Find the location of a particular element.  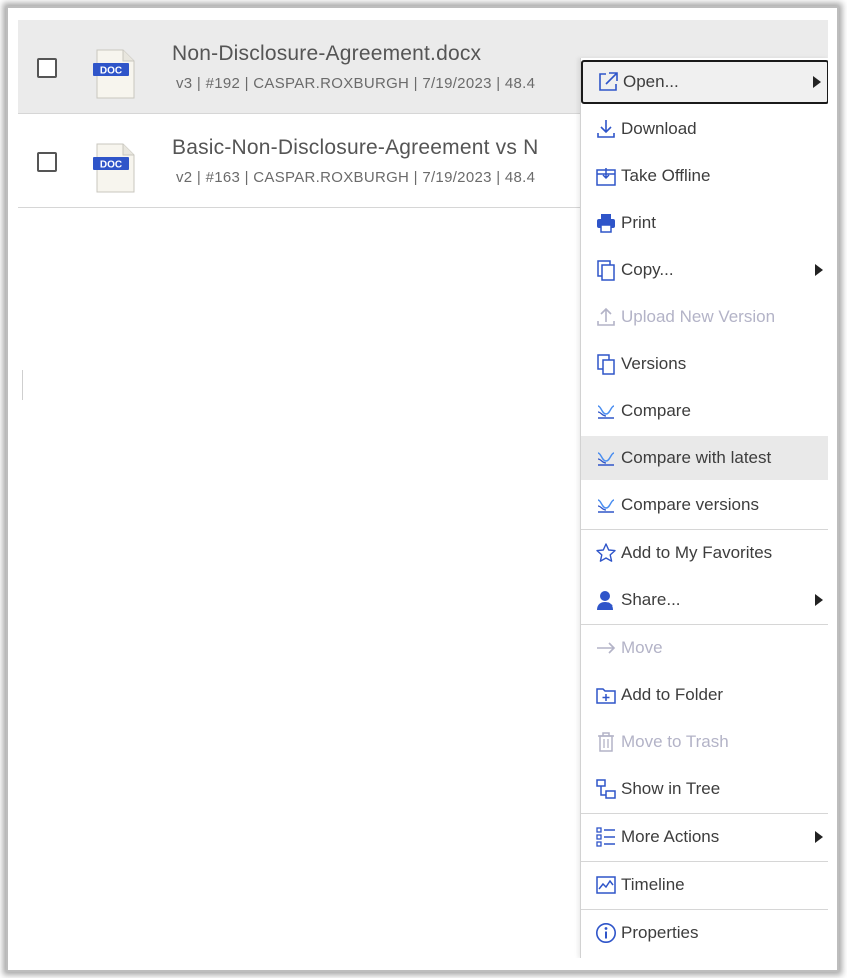

menu-item-label: Add to My Favorites is located at coordinates (697, 552).